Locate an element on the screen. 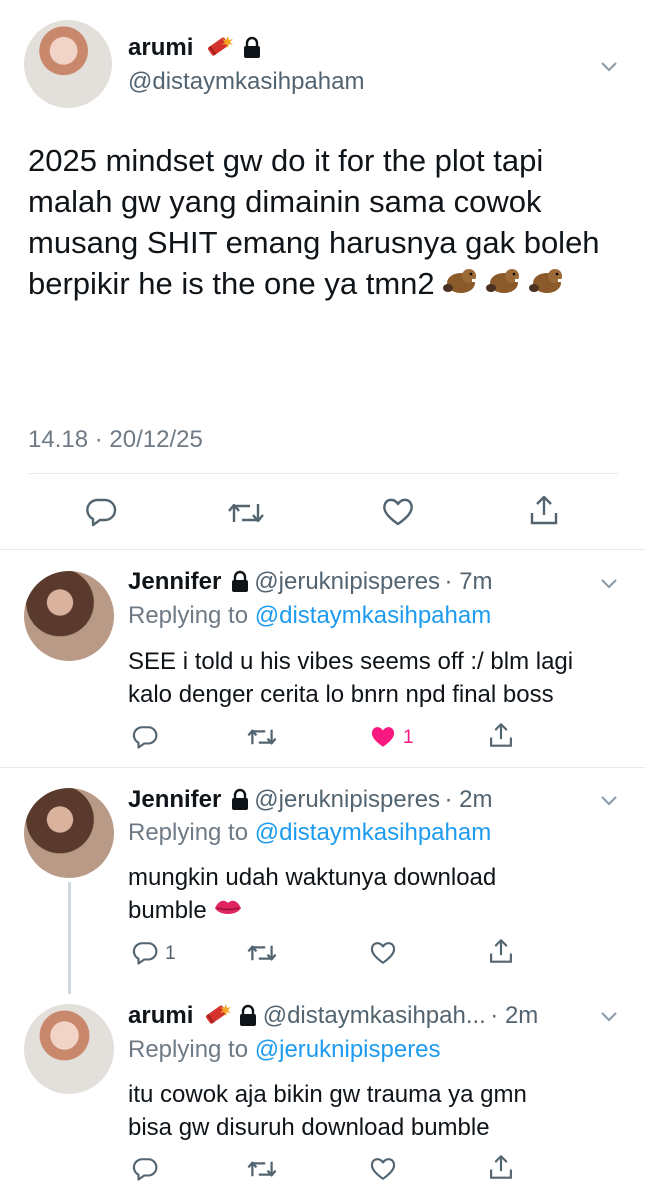 This screenshot has width=645, height=1200. replying-to: Replying to @jeruknipisperes is located at coordinates (284, 1050).